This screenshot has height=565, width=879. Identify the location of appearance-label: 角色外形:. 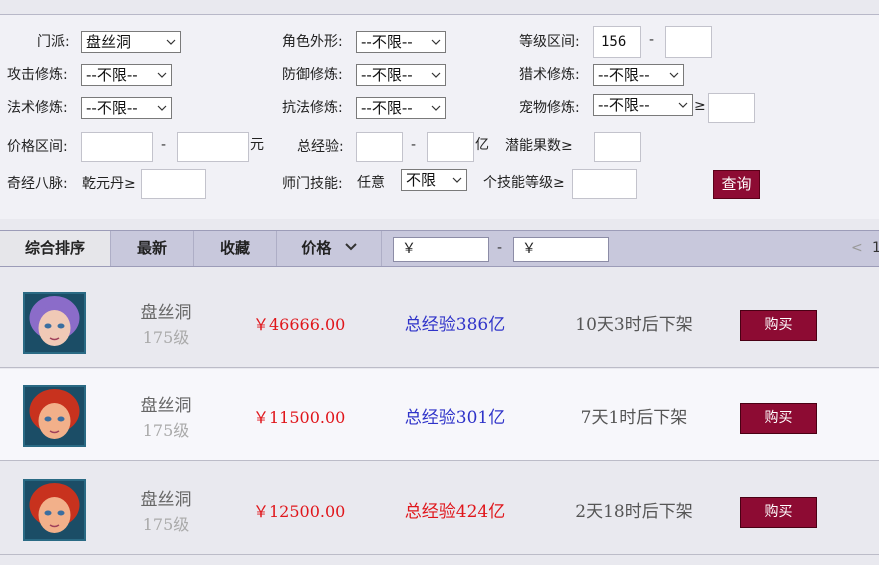
(312, 42).